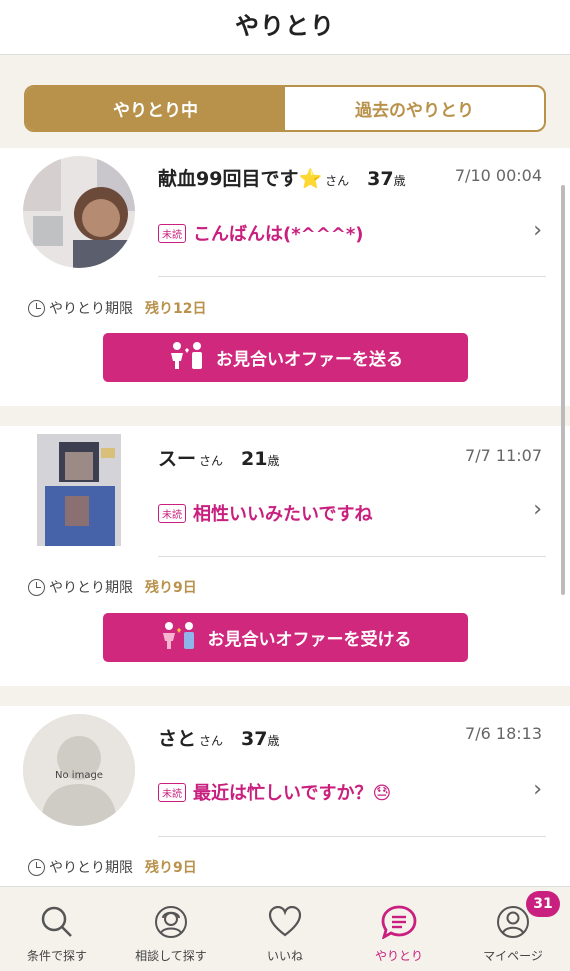  What do you see at coordinates (498, 175) in the screenshot?
I see `message-time: 7/10 00:04` at bounding box center [498, 175].